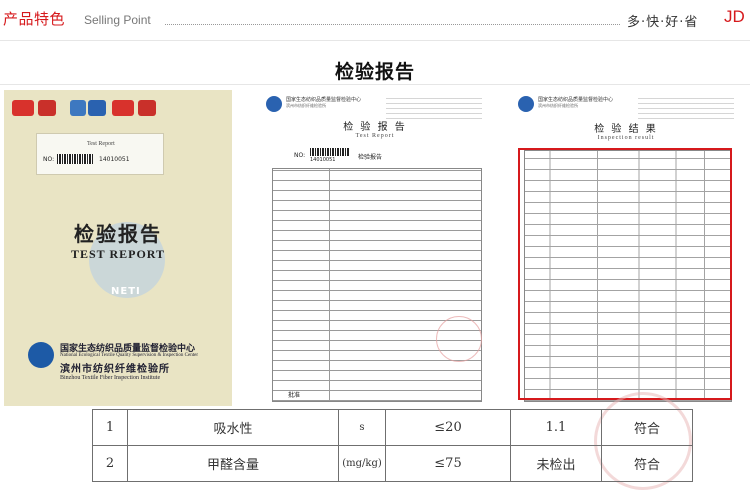 The width and height of the screenshot is (750, 490). I want to click on standard: ≤20, so click(448, 427).